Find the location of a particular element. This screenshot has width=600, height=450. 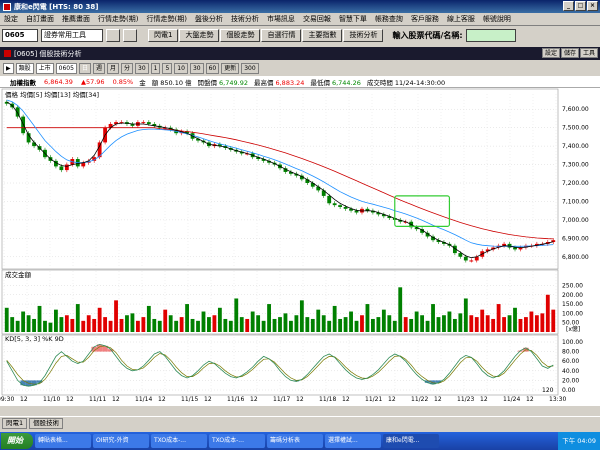

control-12: 30 is located at coordinates (196, 68).